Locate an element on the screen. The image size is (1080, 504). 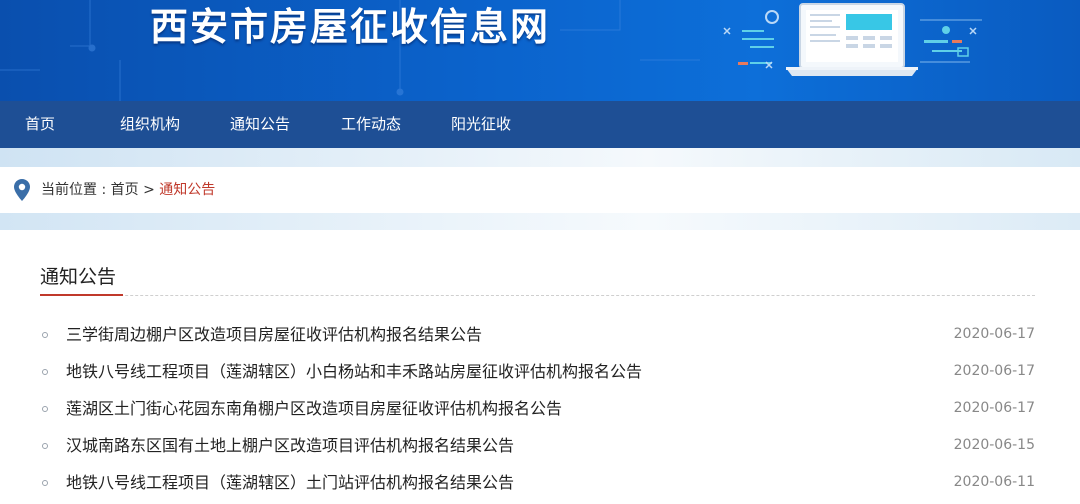
notice-date: 2020-06-11 is located at coordinates (994, 482).